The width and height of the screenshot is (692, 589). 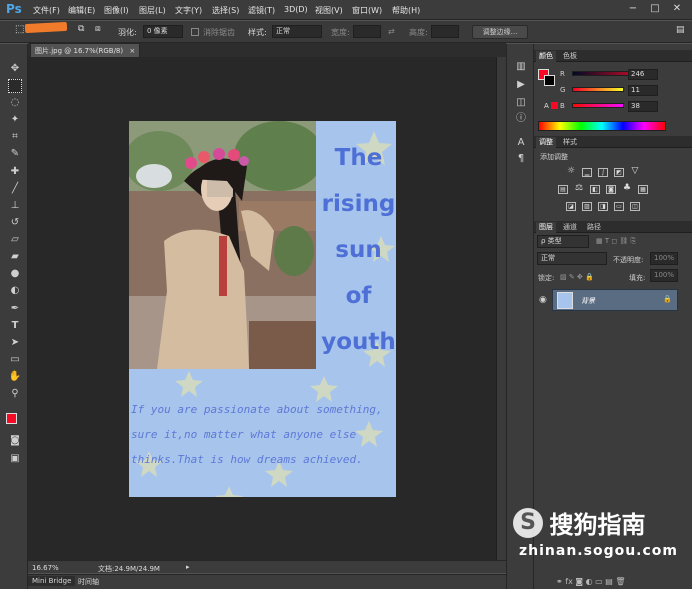 What do you see at coordinates (15, 206) in the screenshot?
I see `clone-stamp-tool-icon: ⊥` at bounding box center [15, 206].